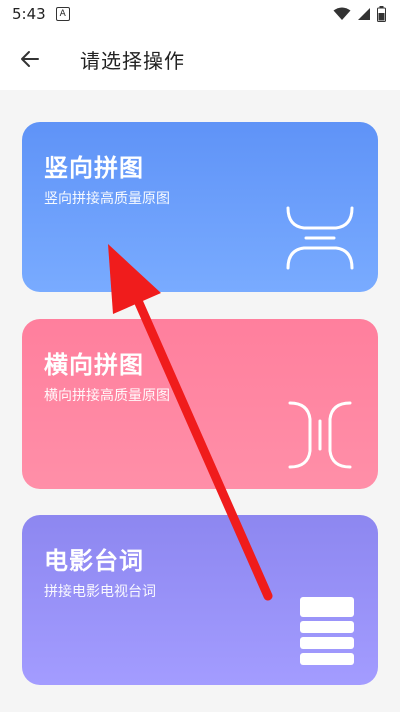  Describe the element at coordinates (200, 14) in the screenshot. I see `status-bar: 5:43 A` at that location.